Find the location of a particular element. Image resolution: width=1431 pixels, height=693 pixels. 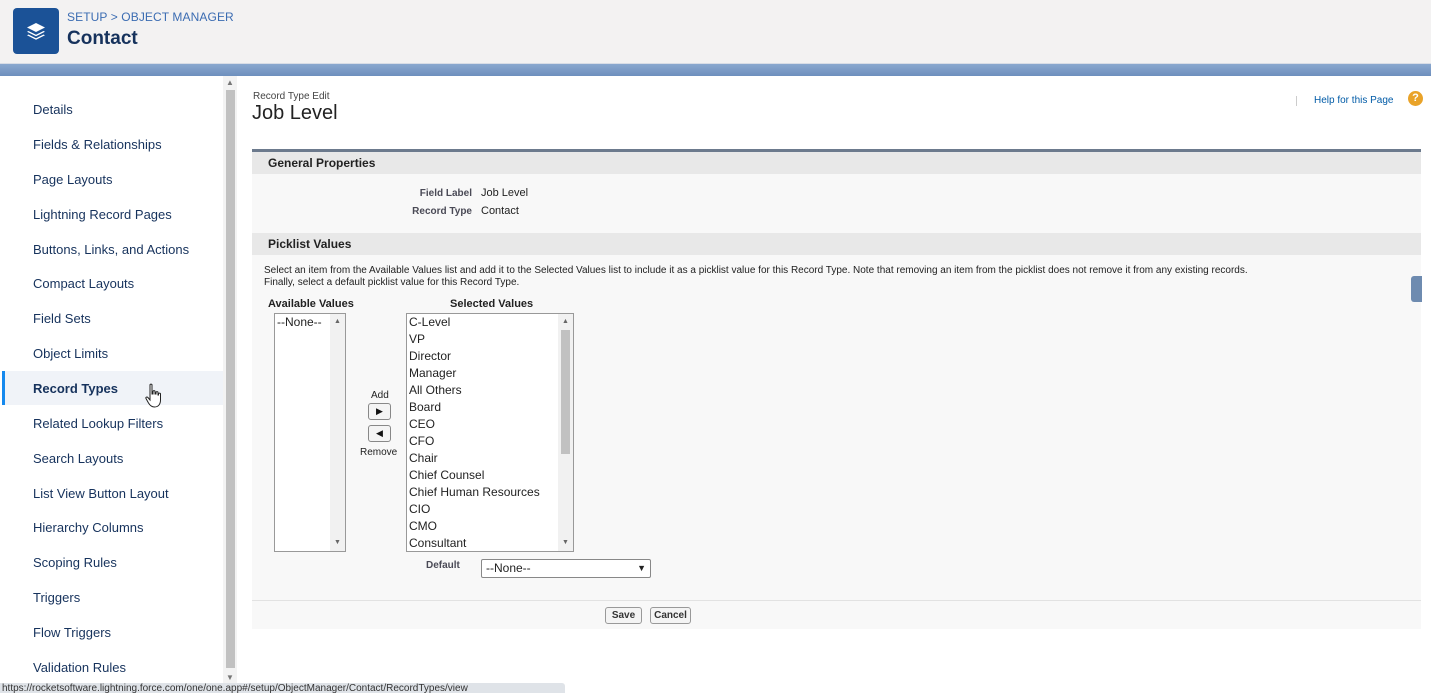

list-item: VP is located at coordinates (490, 339).